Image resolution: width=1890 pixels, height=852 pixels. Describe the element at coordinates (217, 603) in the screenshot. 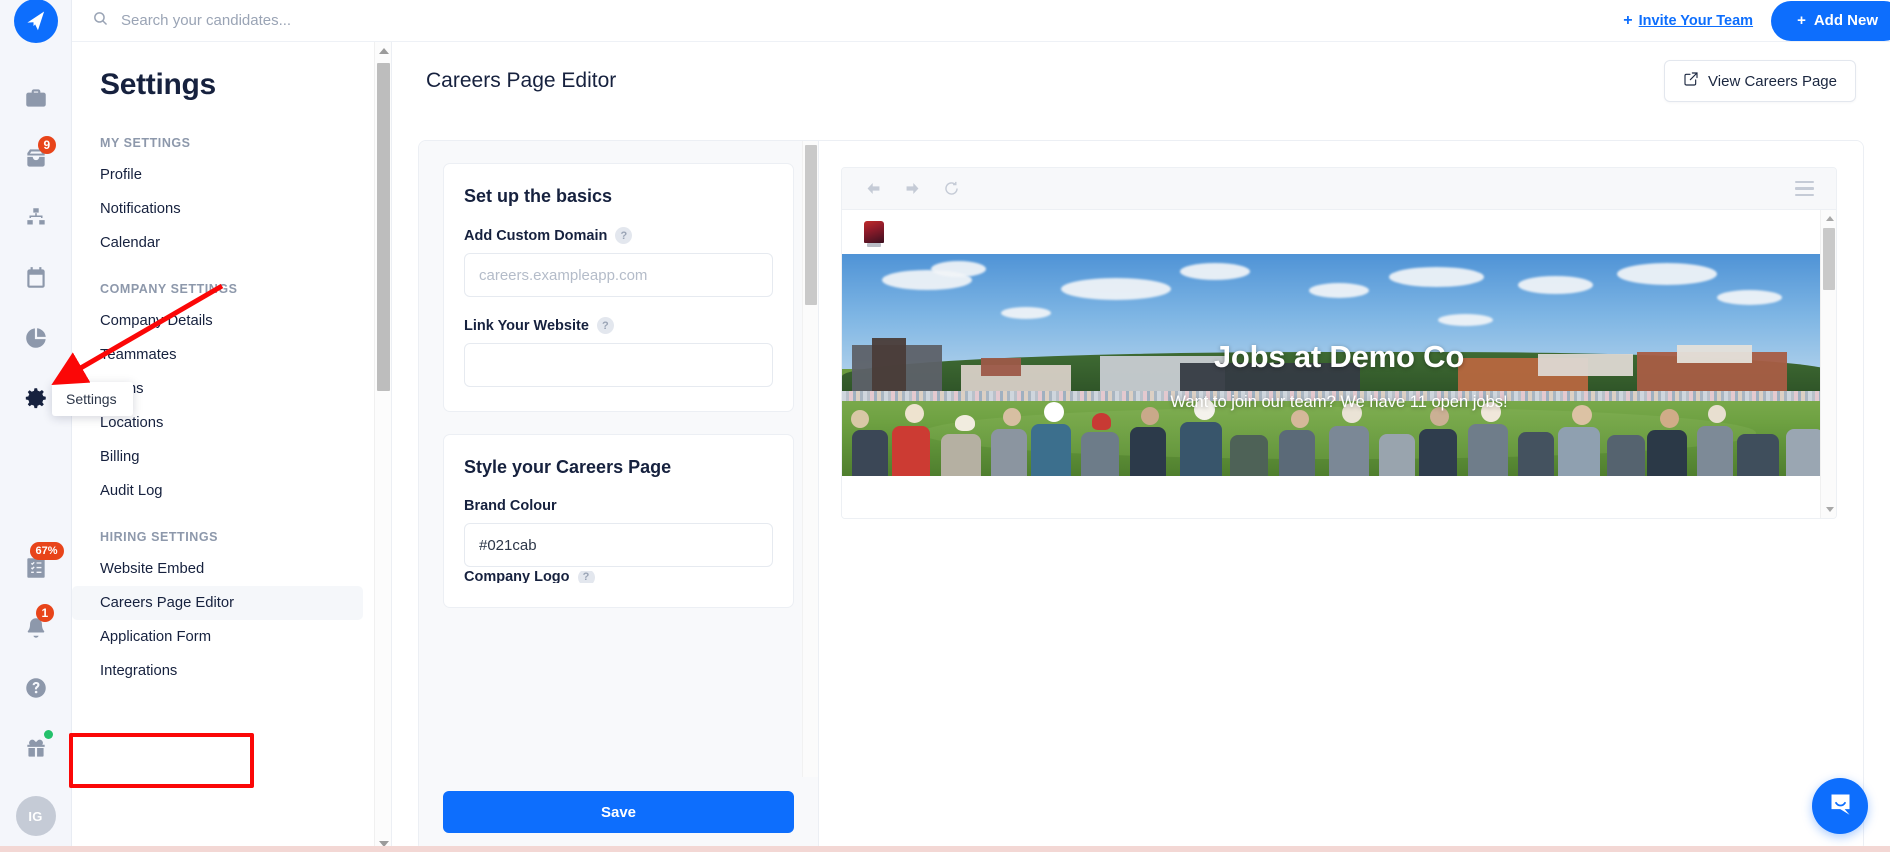

I see `sidebar-item-careers-page-editor: Careers Page Editor` at that location.